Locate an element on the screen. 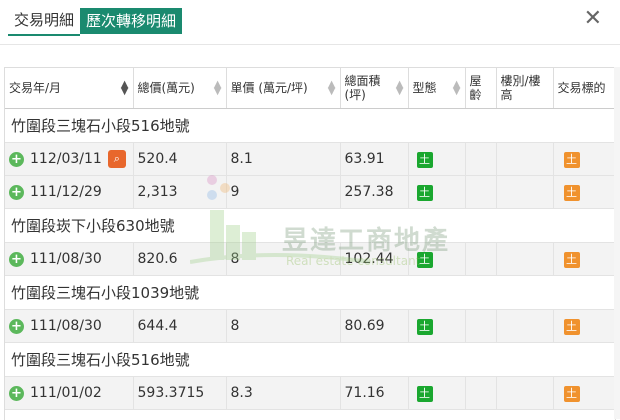 The image size is (620, 420). tab-bar: 交易明細 歷次轉移明細 is located at coordinates (95, 22).